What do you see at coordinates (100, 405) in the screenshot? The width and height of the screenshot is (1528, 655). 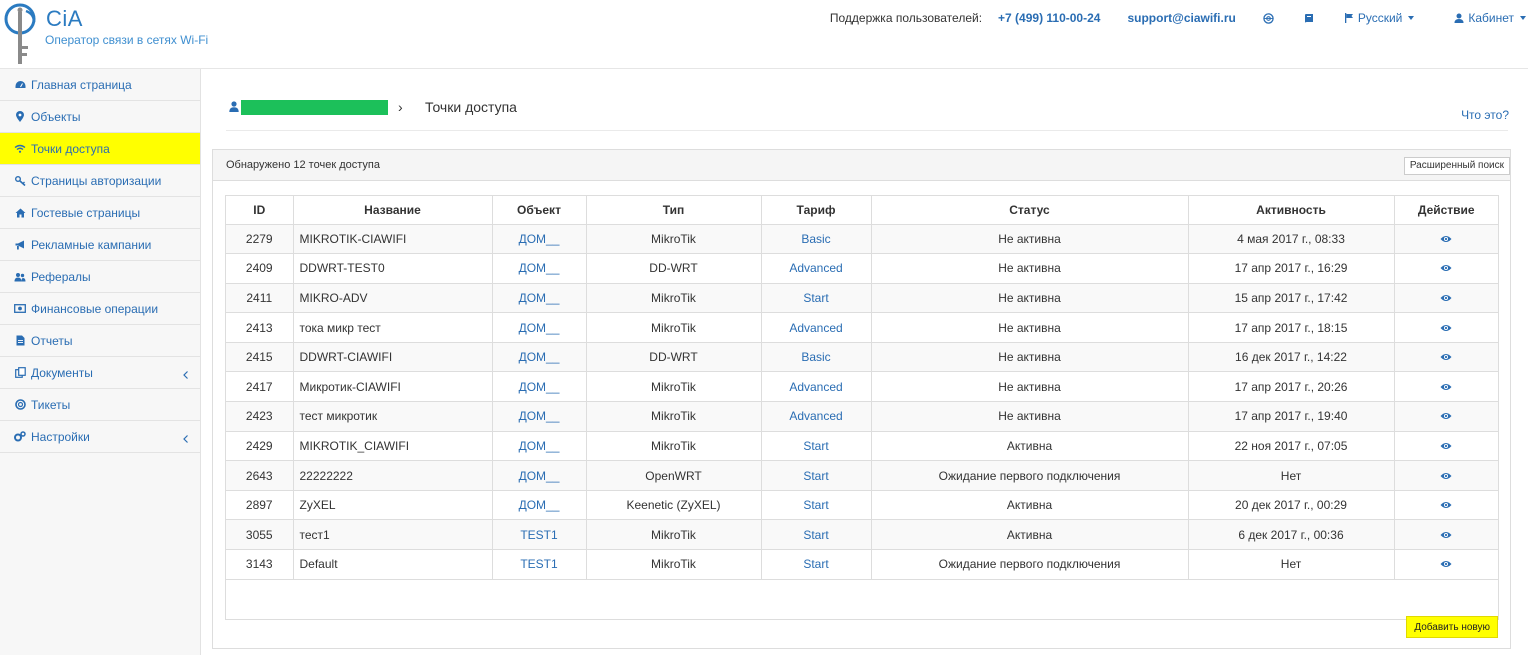 I see `sidebar-item-tickets: Тикеты` at bounding box center [100, 405].